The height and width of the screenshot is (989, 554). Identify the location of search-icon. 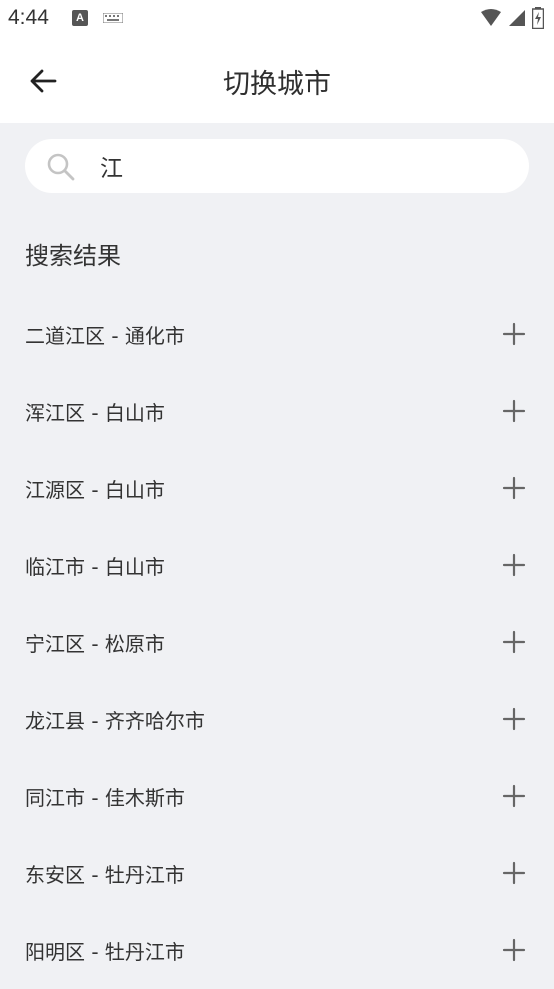
(61, 167).